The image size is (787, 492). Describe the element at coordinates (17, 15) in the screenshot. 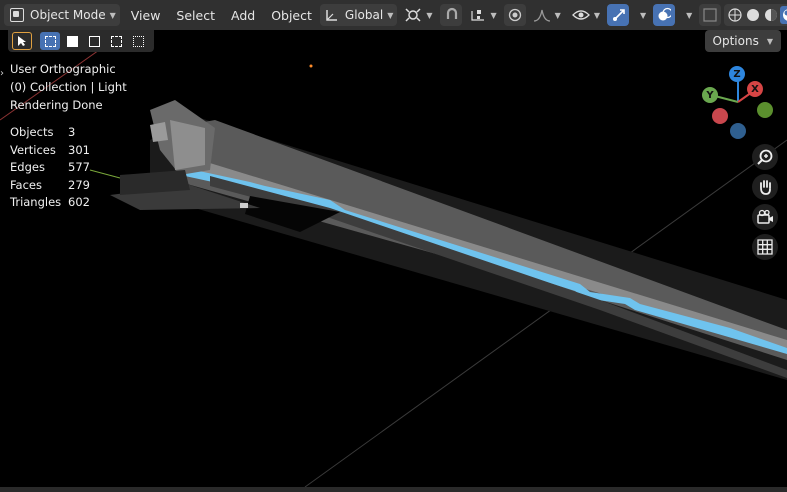

I see `object-mode-icon` at that location.